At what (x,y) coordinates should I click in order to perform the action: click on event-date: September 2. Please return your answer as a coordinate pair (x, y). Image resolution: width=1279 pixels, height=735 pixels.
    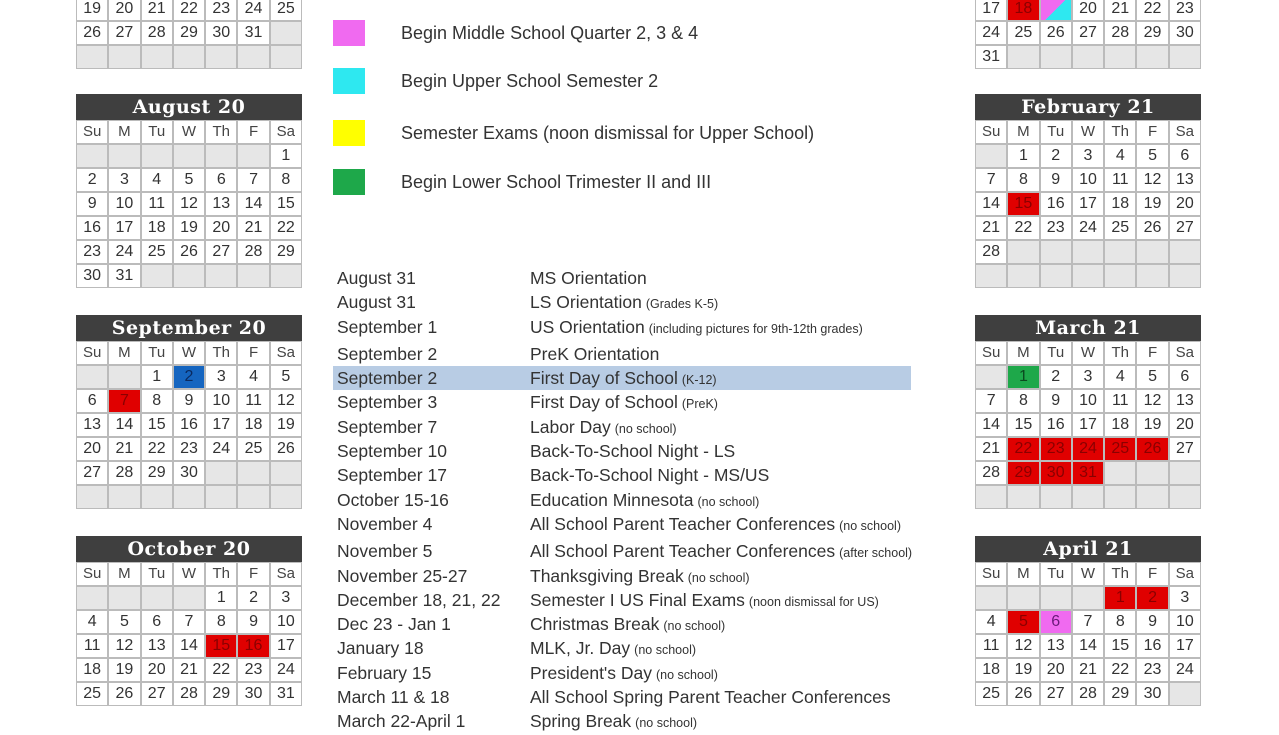
    Looking at the image, I should click on (387, 353).